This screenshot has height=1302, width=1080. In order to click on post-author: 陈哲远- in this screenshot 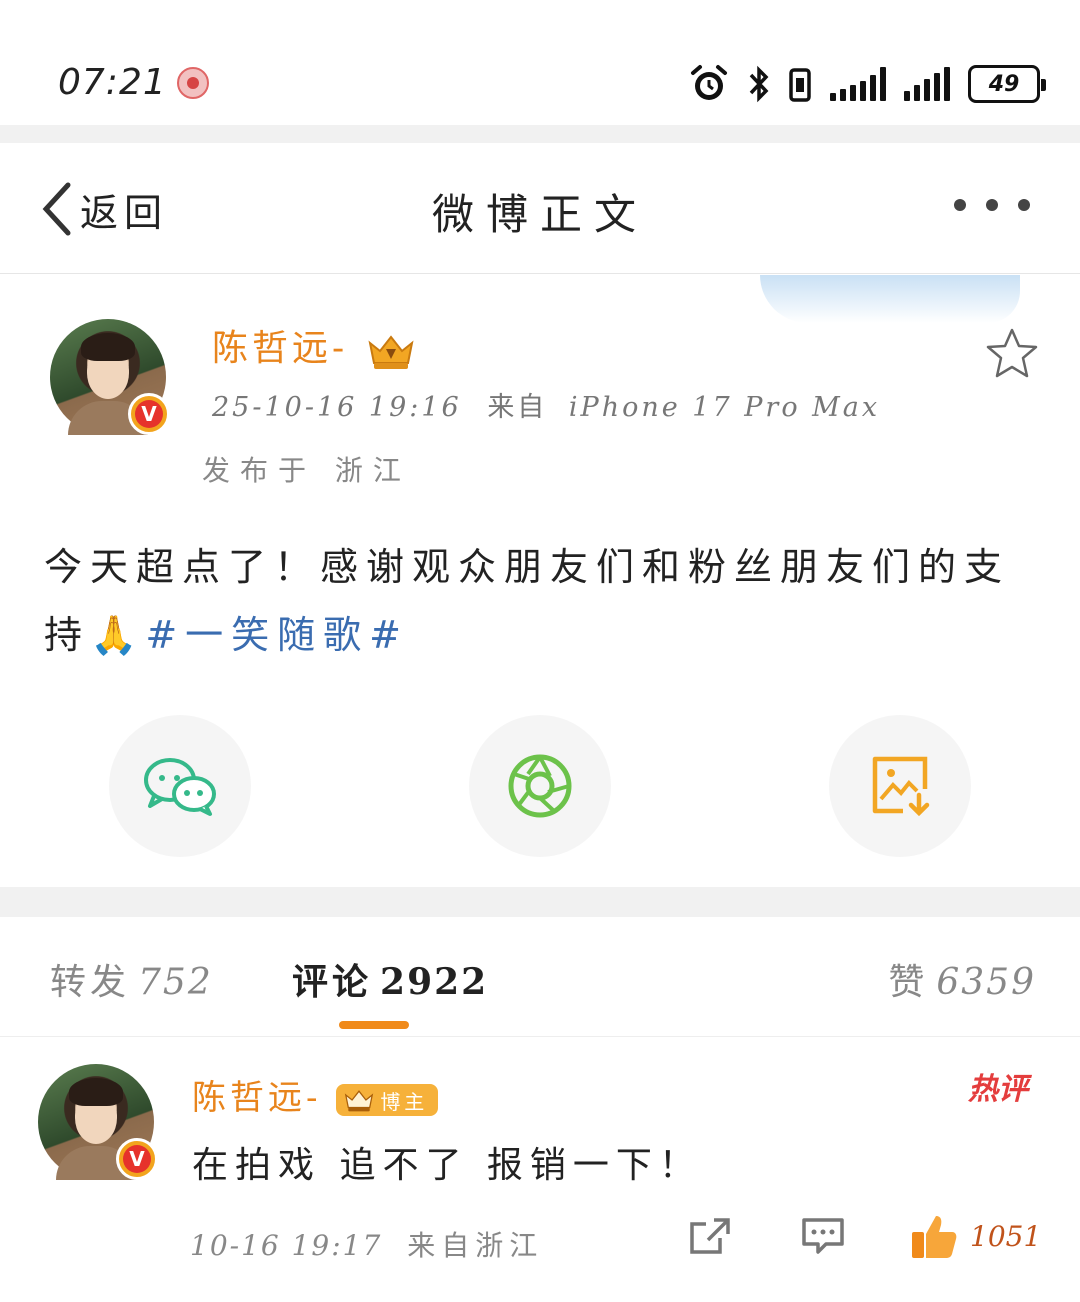, I will do `click(315, 346)`.